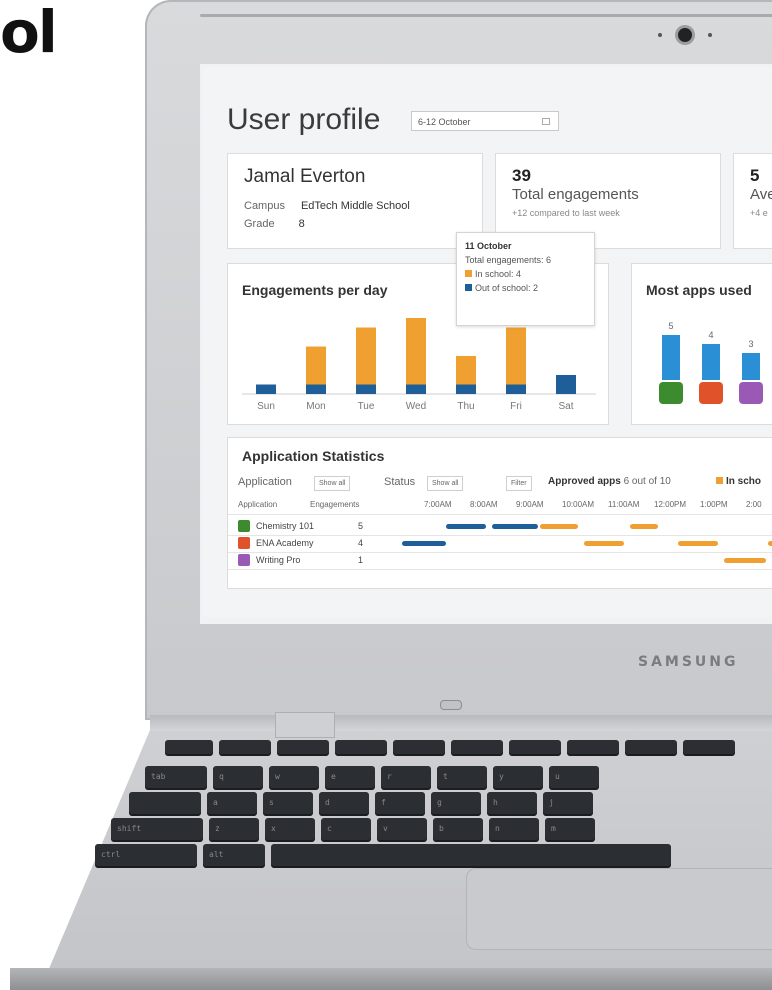  What do you see at coordinates (461, 723) in the screenshot?
I see `laptop-hinge` at bounding box center [461, 723].